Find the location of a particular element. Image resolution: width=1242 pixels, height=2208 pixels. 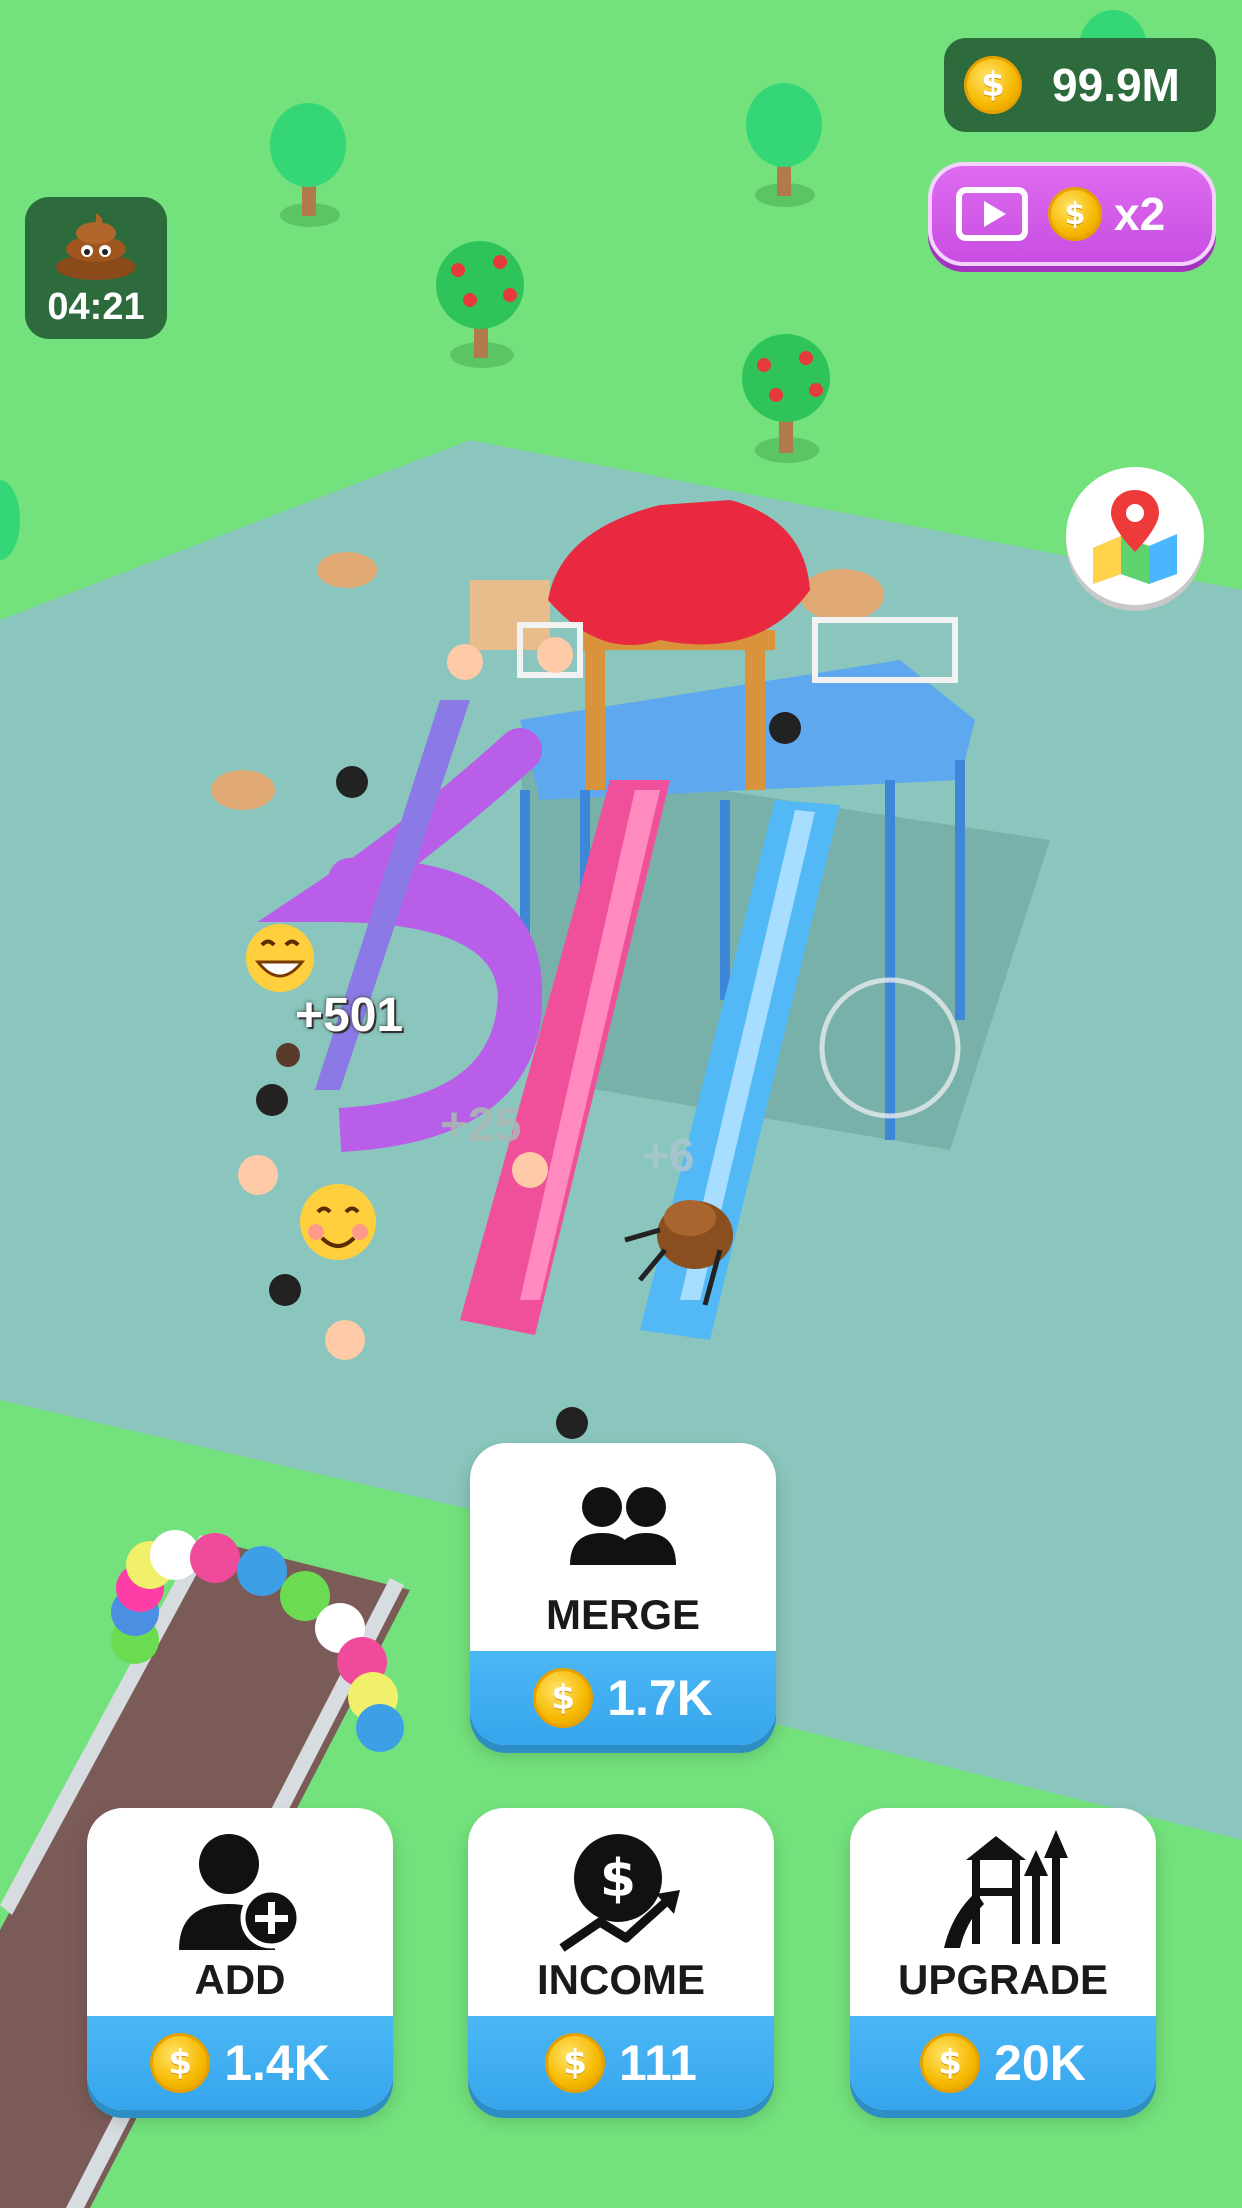

video-play-icon is located at coordinates (992, 214).